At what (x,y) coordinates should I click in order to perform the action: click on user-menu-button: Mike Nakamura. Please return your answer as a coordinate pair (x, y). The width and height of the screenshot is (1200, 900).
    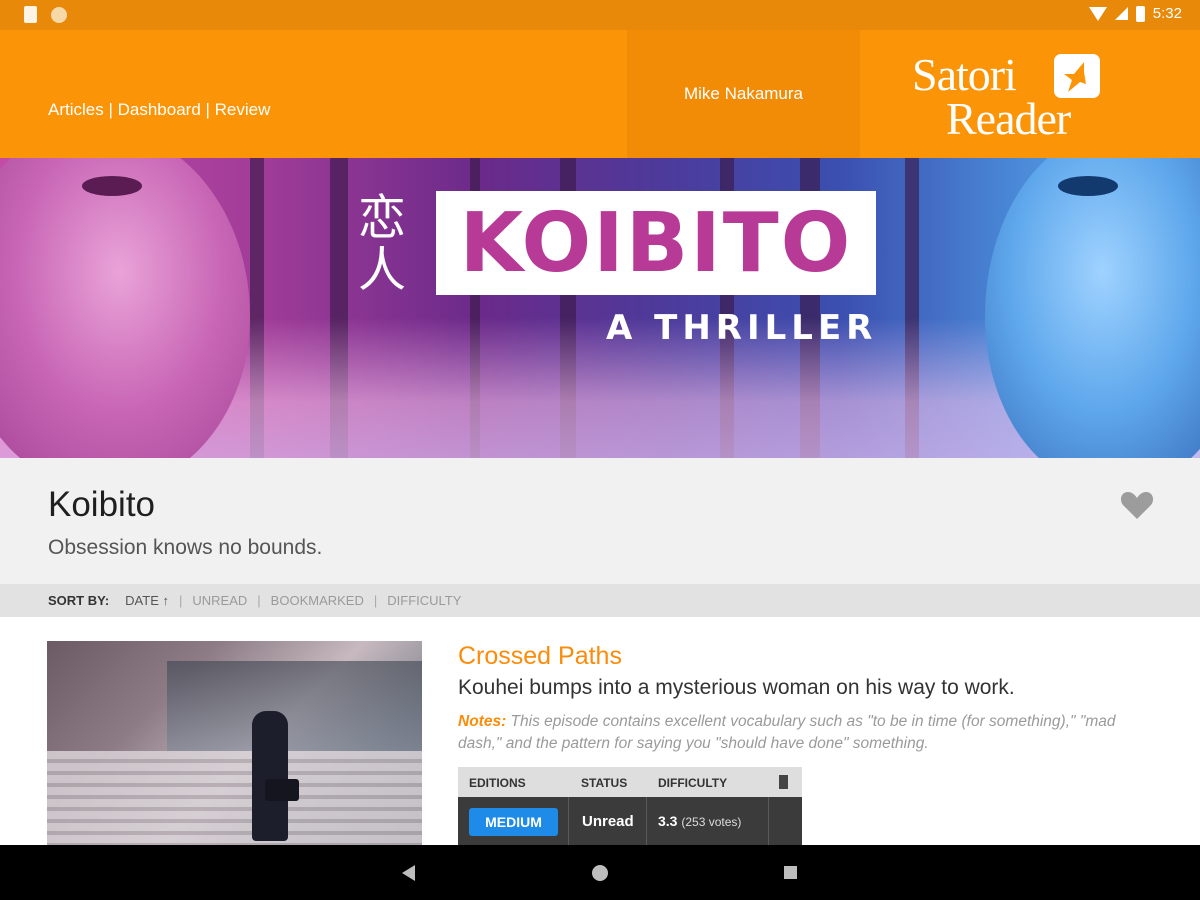
    Looking at the image, I should click on (743, 94).